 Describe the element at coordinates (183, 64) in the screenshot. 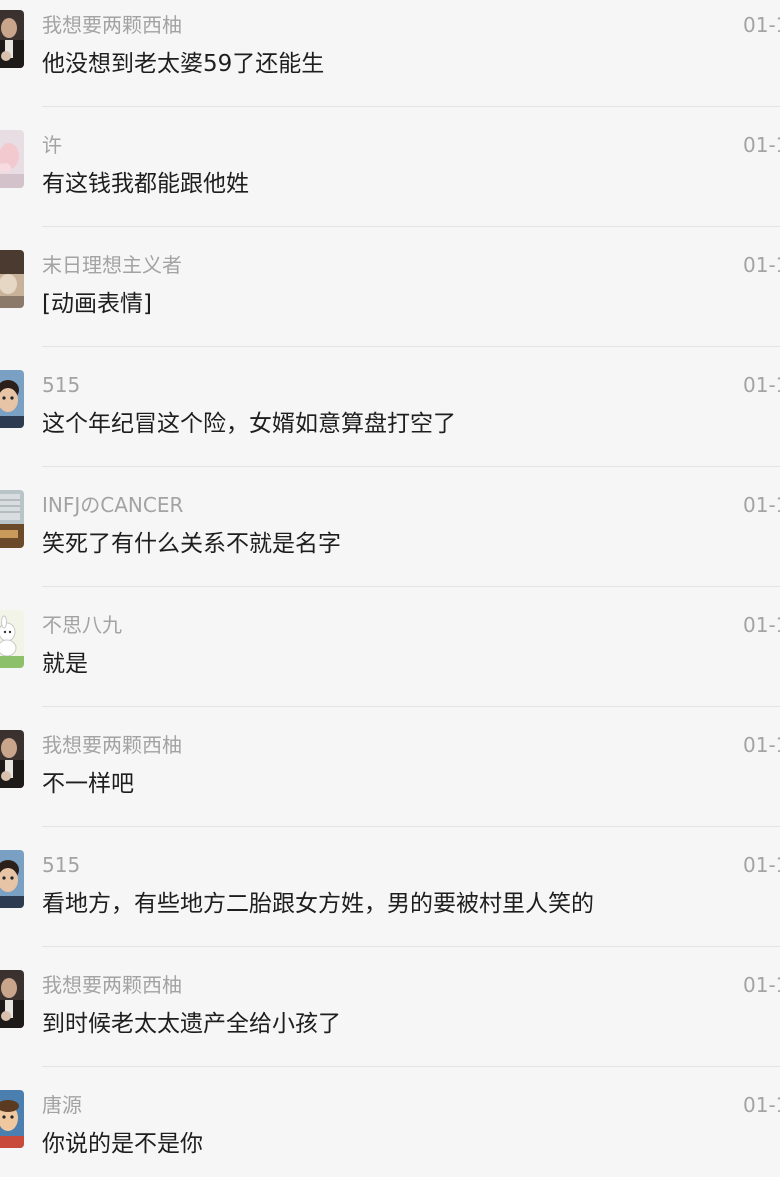

I see `comment-text: 他没想到老太婆59了还能生` at that location.